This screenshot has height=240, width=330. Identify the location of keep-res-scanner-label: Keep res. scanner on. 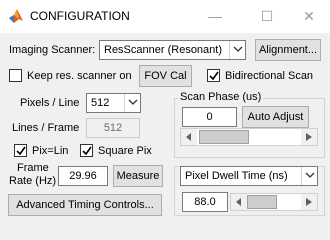
(79, 76).